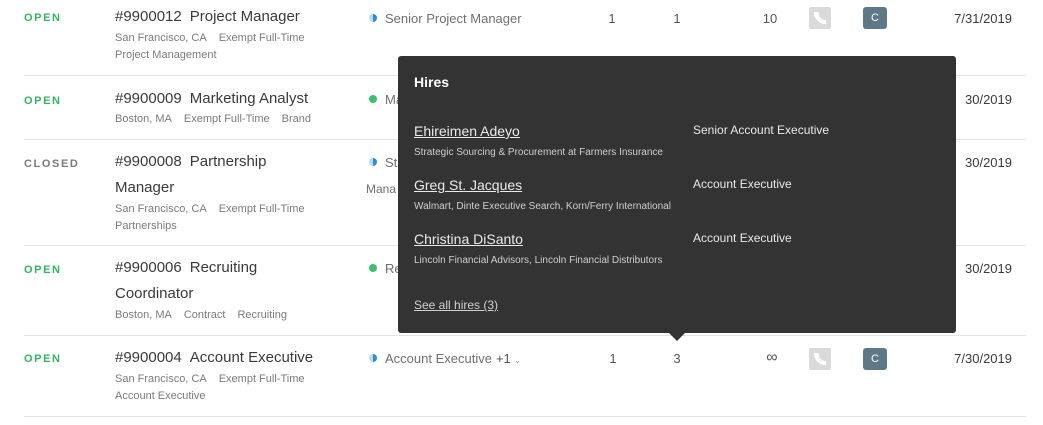  Describe the element at coordinates (677, 337) in the screenshot. I see `popover-arrow` at that location.